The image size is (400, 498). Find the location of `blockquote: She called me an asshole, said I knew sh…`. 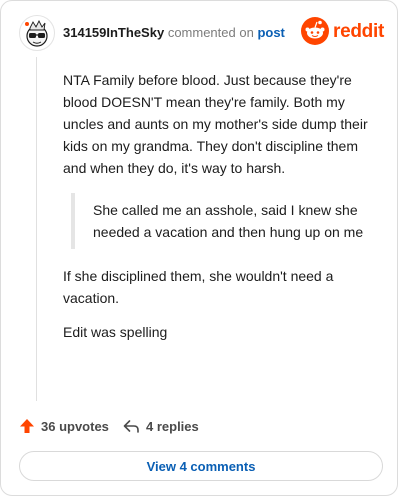

blockquote: She called me an asshole, said I knew sh… is located at coordinates (225, 221).